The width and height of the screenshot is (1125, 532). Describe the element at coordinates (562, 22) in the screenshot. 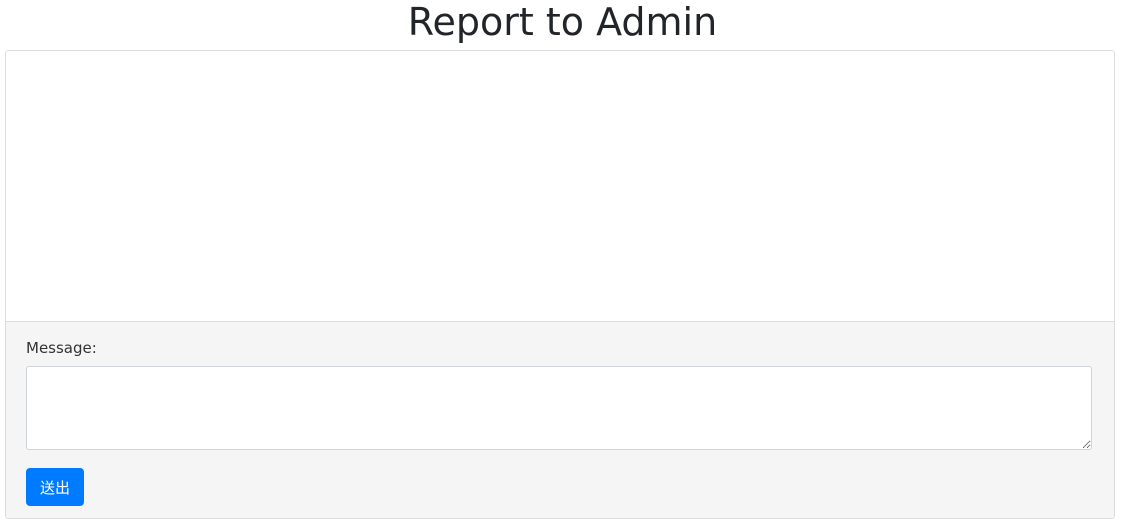

I see `page-title: Report to Admin` at that location.